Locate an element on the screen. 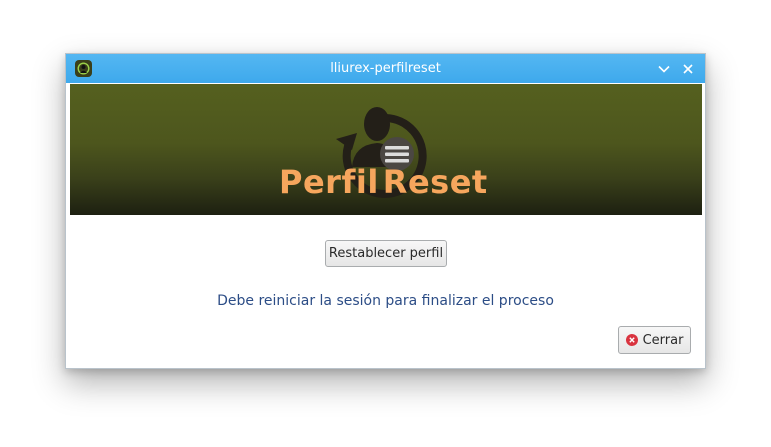  logo-word-perfil: Perfil is located at coordinates (329, 182).